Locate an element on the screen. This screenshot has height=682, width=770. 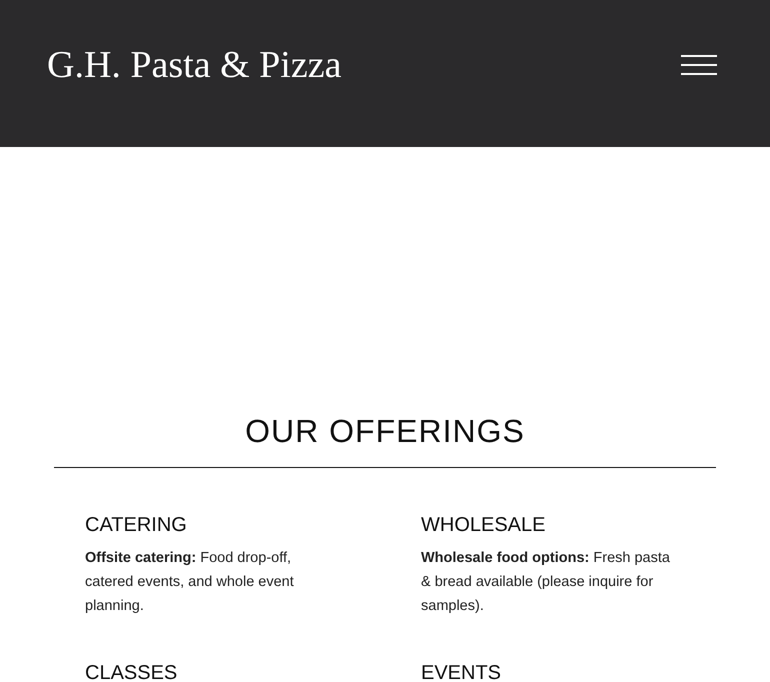
logo: G.H. Pasta & Pizza is located at coordinates (194, 65).